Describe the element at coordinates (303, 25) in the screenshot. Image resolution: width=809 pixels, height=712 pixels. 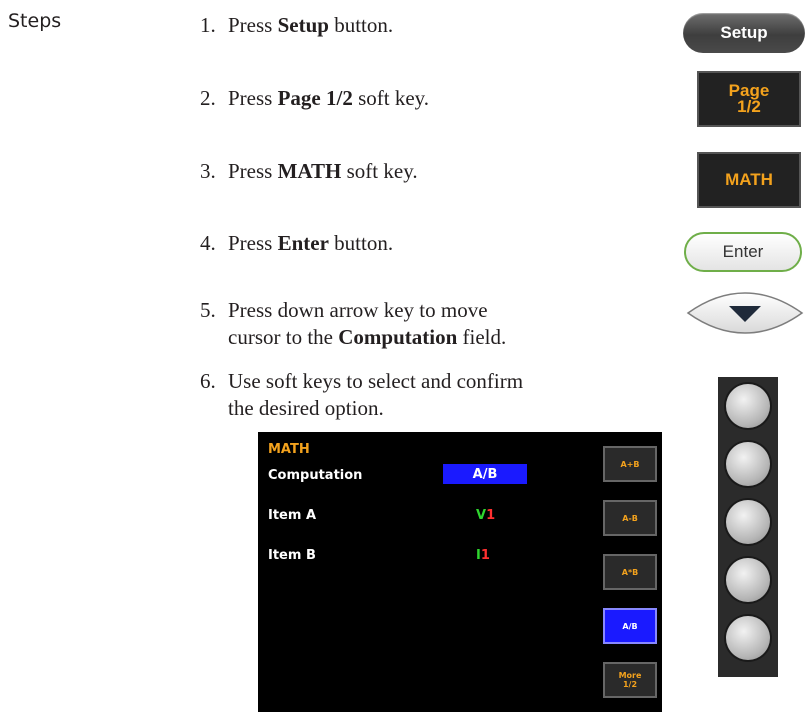
I see `step-keyword: Setup` at that location.